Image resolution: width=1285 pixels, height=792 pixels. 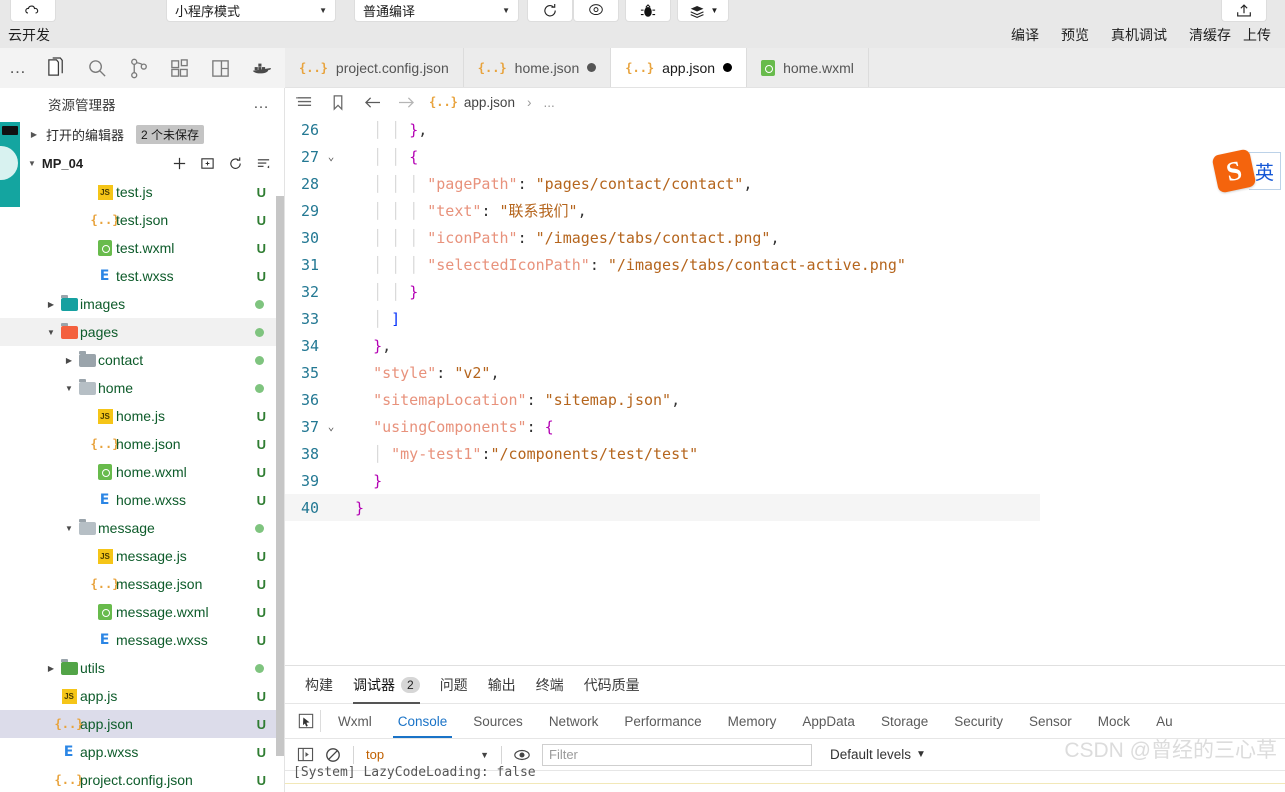 What do you see at coordinates (1075, 35) in the screenshot?
I see `action-preview: 预览` at bounding box center [1075, 35].